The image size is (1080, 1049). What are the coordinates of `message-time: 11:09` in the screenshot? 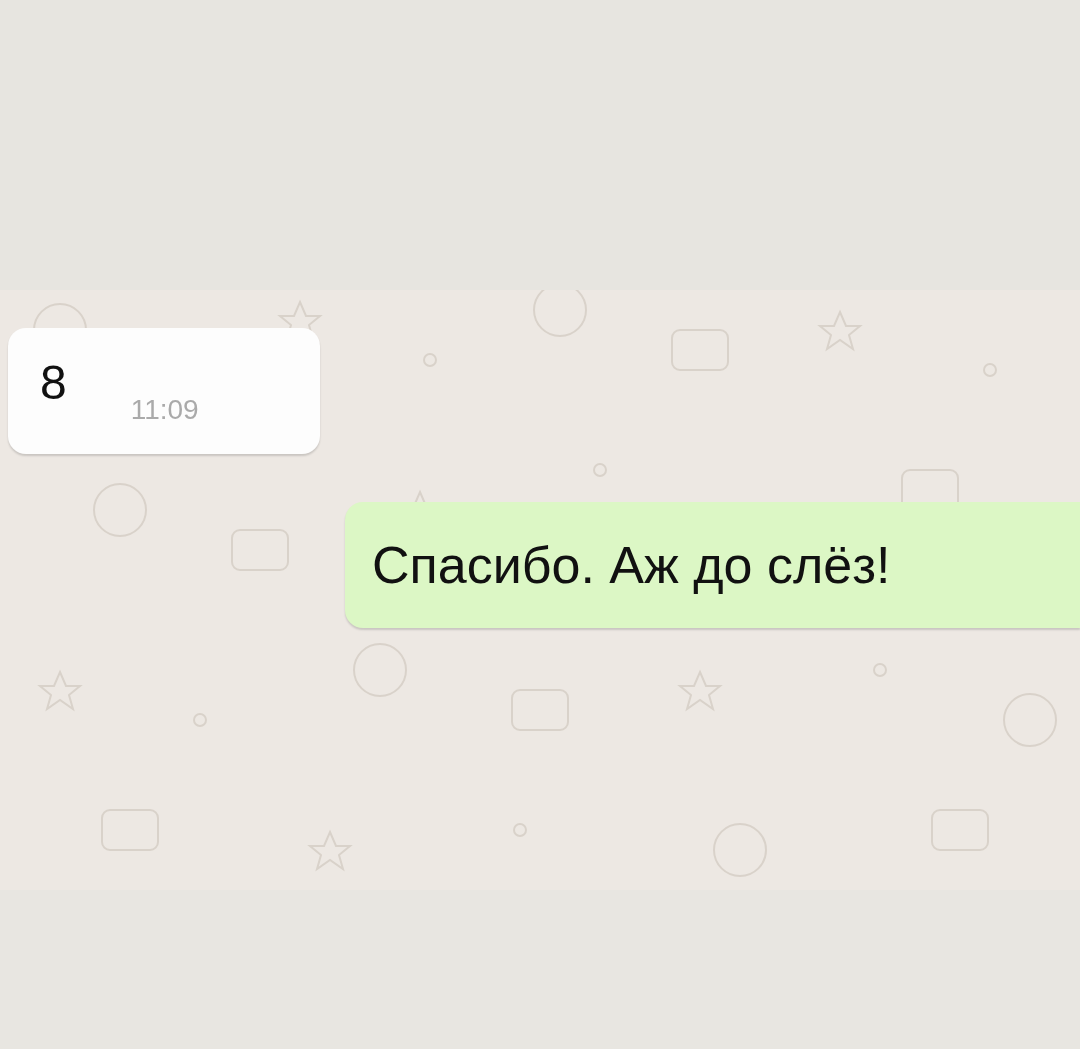 It's located at (164, 410).